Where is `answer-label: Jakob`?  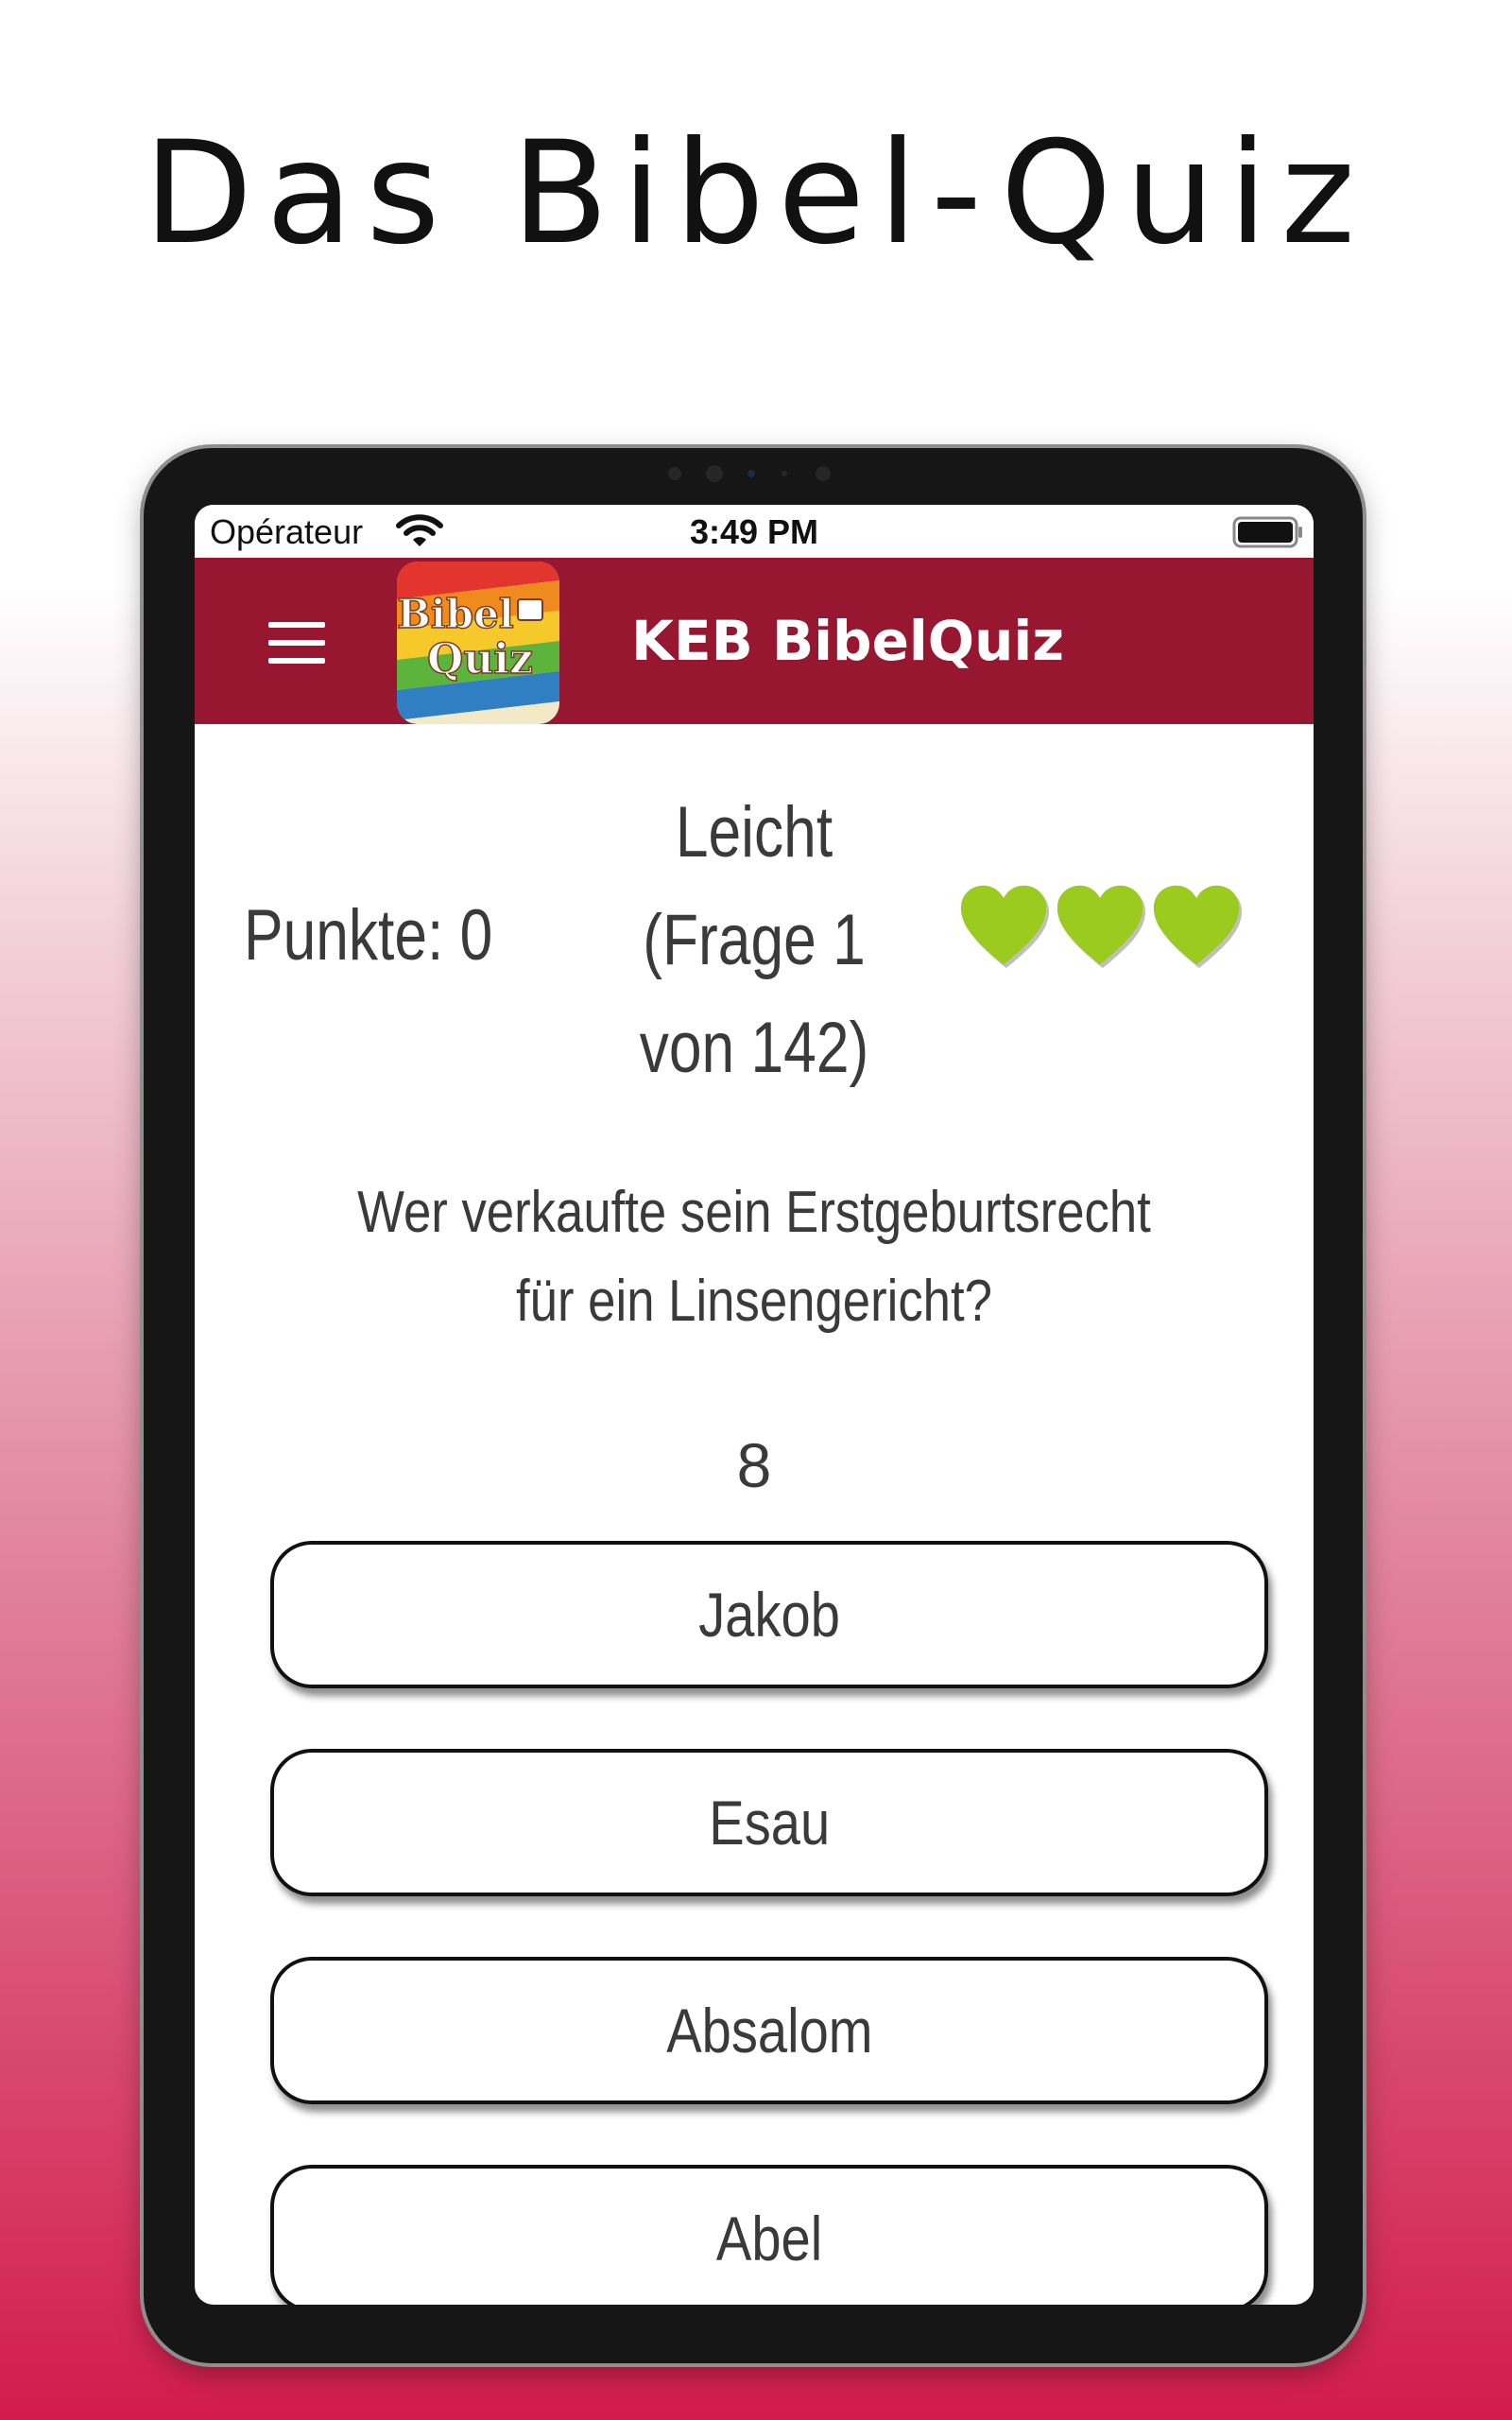 answer-label: Jakob is located at coordinates (769, 1615).